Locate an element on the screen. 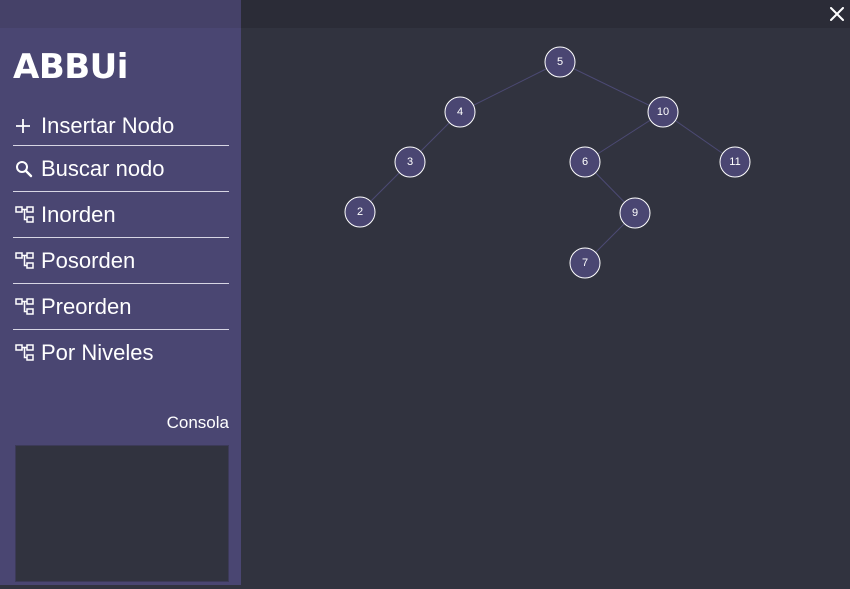 This screenshot has width=850, height=589. close-icon is located at coordinates (837, 14).